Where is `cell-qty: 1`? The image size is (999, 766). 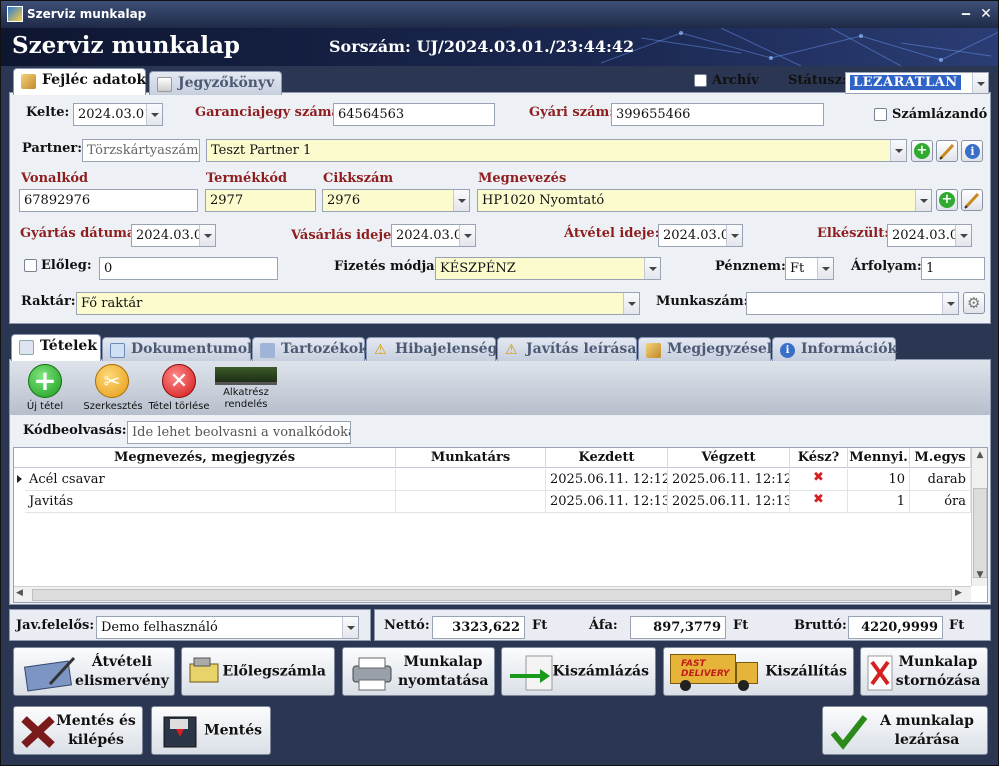 cell-qty: 1 is located at coordinates (879, 502).